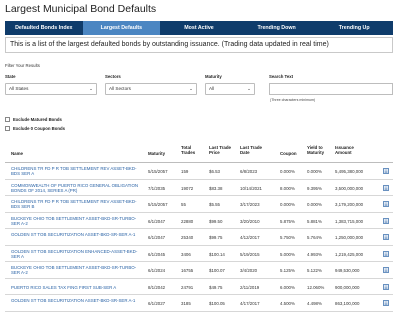 The height and width of the screenshot is (332, 398). Describe the element at coordinates (251, 188) in the screenshot. I see `last-trade-date-cell: 10/14/2021` at that location.